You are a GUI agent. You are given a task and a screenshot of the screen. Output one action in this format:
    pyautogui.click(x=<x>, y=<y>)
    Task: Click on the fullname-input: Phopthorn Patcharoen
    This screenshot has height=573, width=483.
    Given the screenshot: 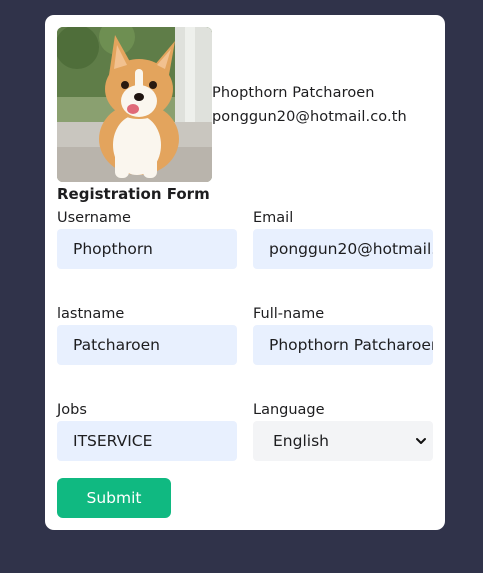 What is the action you would take?
    pyautogui.click(x=343, y=345)
    